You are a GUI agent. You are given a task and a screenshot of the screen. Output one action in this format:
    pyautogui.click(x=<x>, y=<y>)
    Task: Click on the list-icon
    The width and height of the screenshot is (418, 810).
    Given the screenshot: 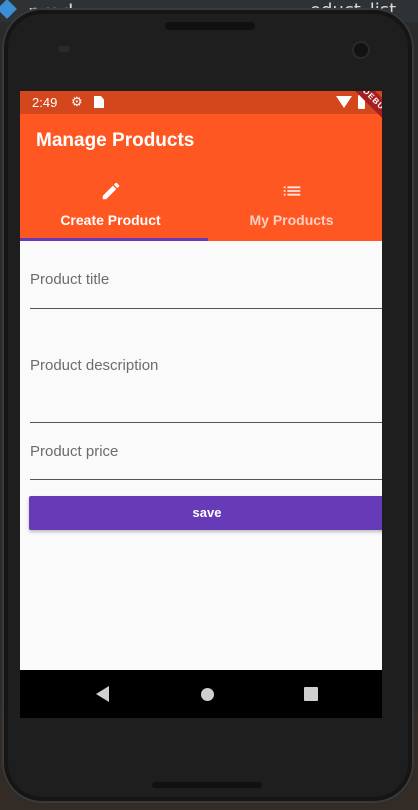 What is the action you would take?
    pyautogui.click(x=292, y=191)
    